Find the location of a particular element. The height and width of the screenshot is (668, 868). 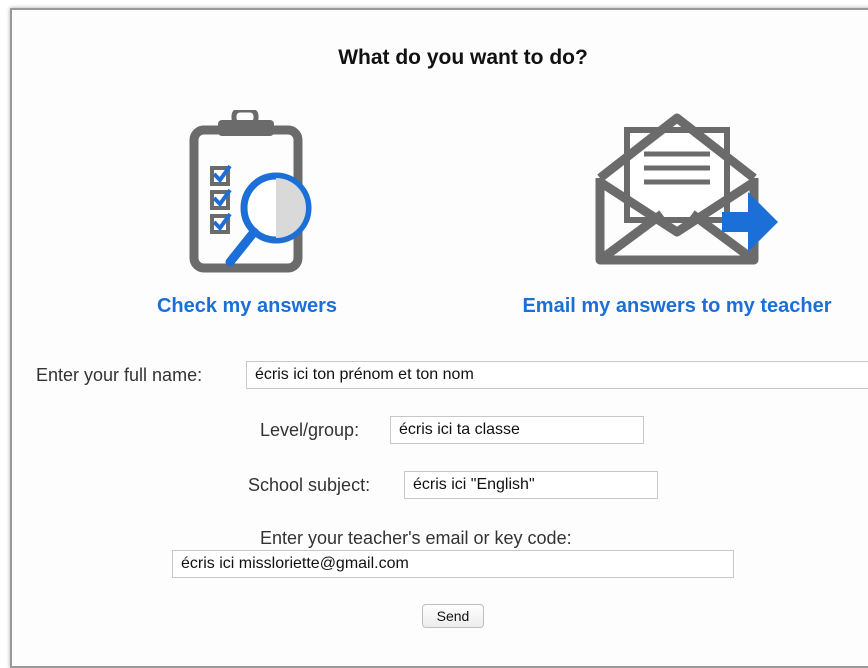

level-group-label: Level/group: is located at coordinates (310, 430).